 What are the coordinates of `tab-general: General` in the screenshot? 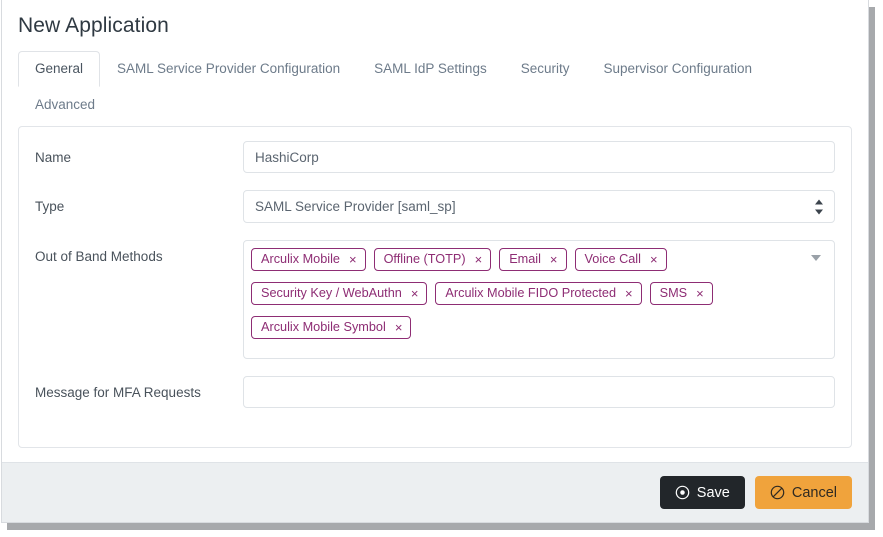 It's located at (59, 69).